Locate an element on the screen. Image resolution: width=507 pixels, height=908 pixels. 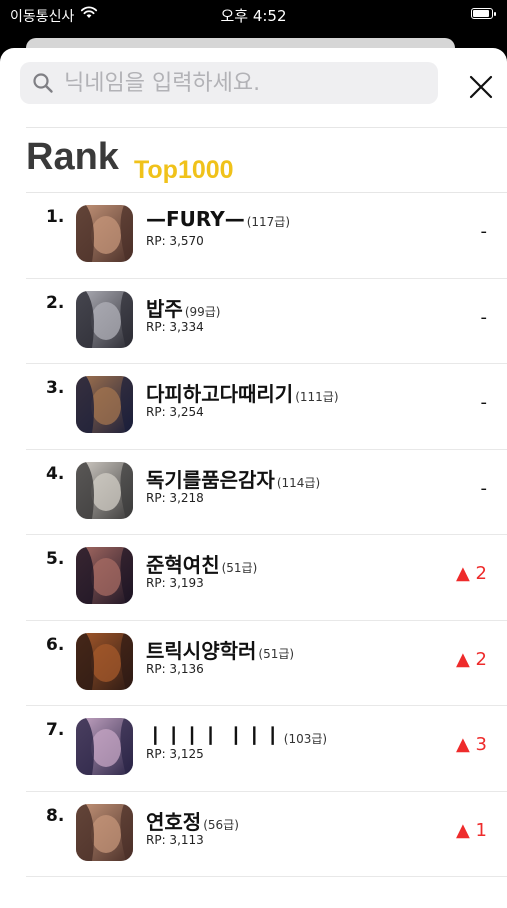
player-name-line: 다피하고다때리기 (111급) is located at coordinates (242, 392).